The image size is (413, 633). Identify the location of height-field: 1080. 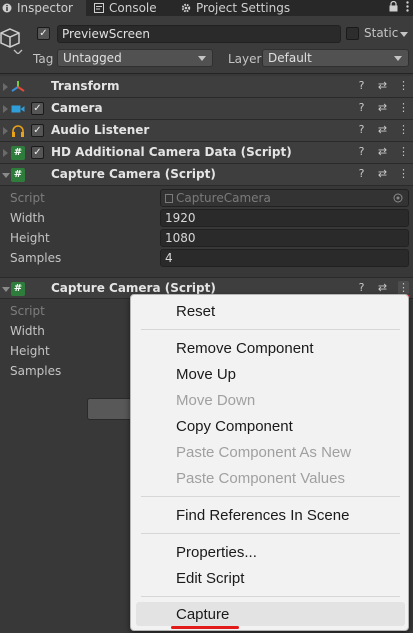
(284, 238).